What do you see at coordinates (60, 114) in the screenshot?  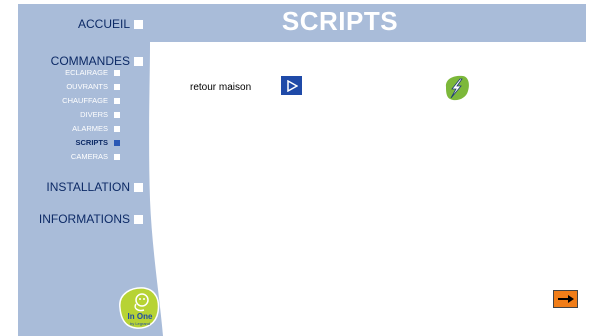 I see `sidebar-item-divers: DIVERS` at bounding box center [60, 114].